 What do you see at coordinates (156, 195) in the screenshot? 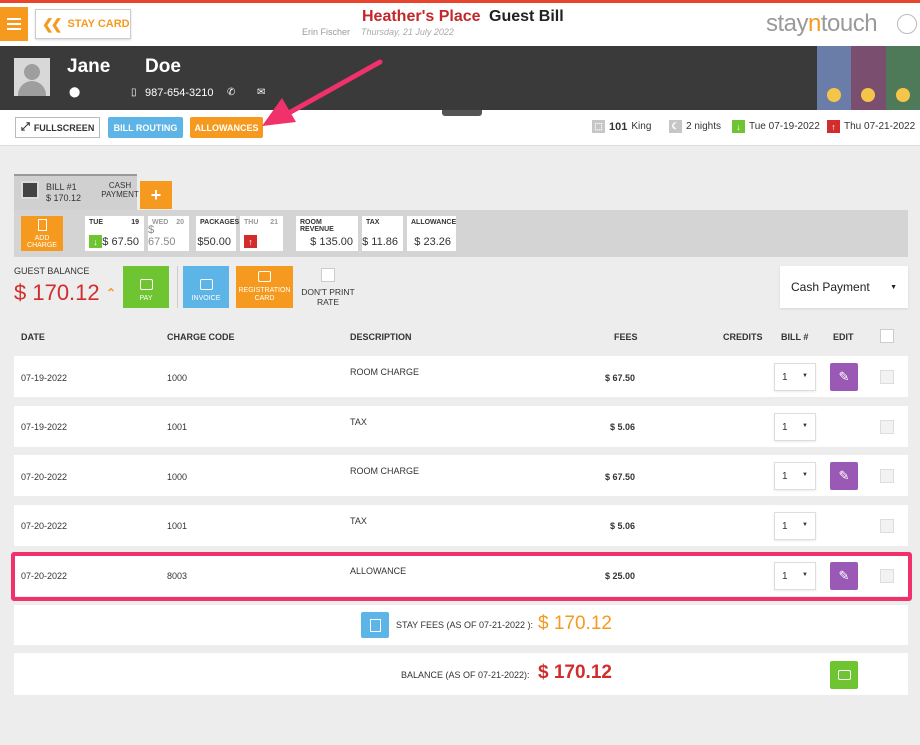
I see `add-bill-button: +` at bounding box center [156, 195].